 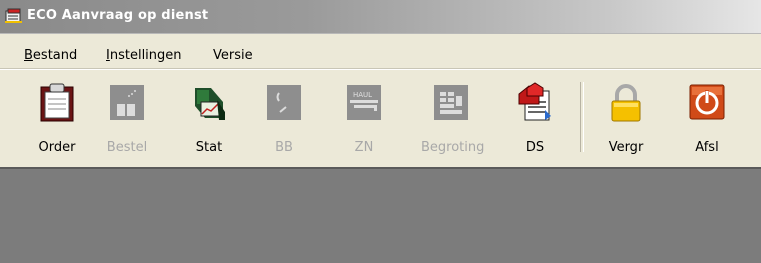 What do you see at coordinates (534, 101) in the screenshot?
I see `document-icon` at bounding box center [534, 101].